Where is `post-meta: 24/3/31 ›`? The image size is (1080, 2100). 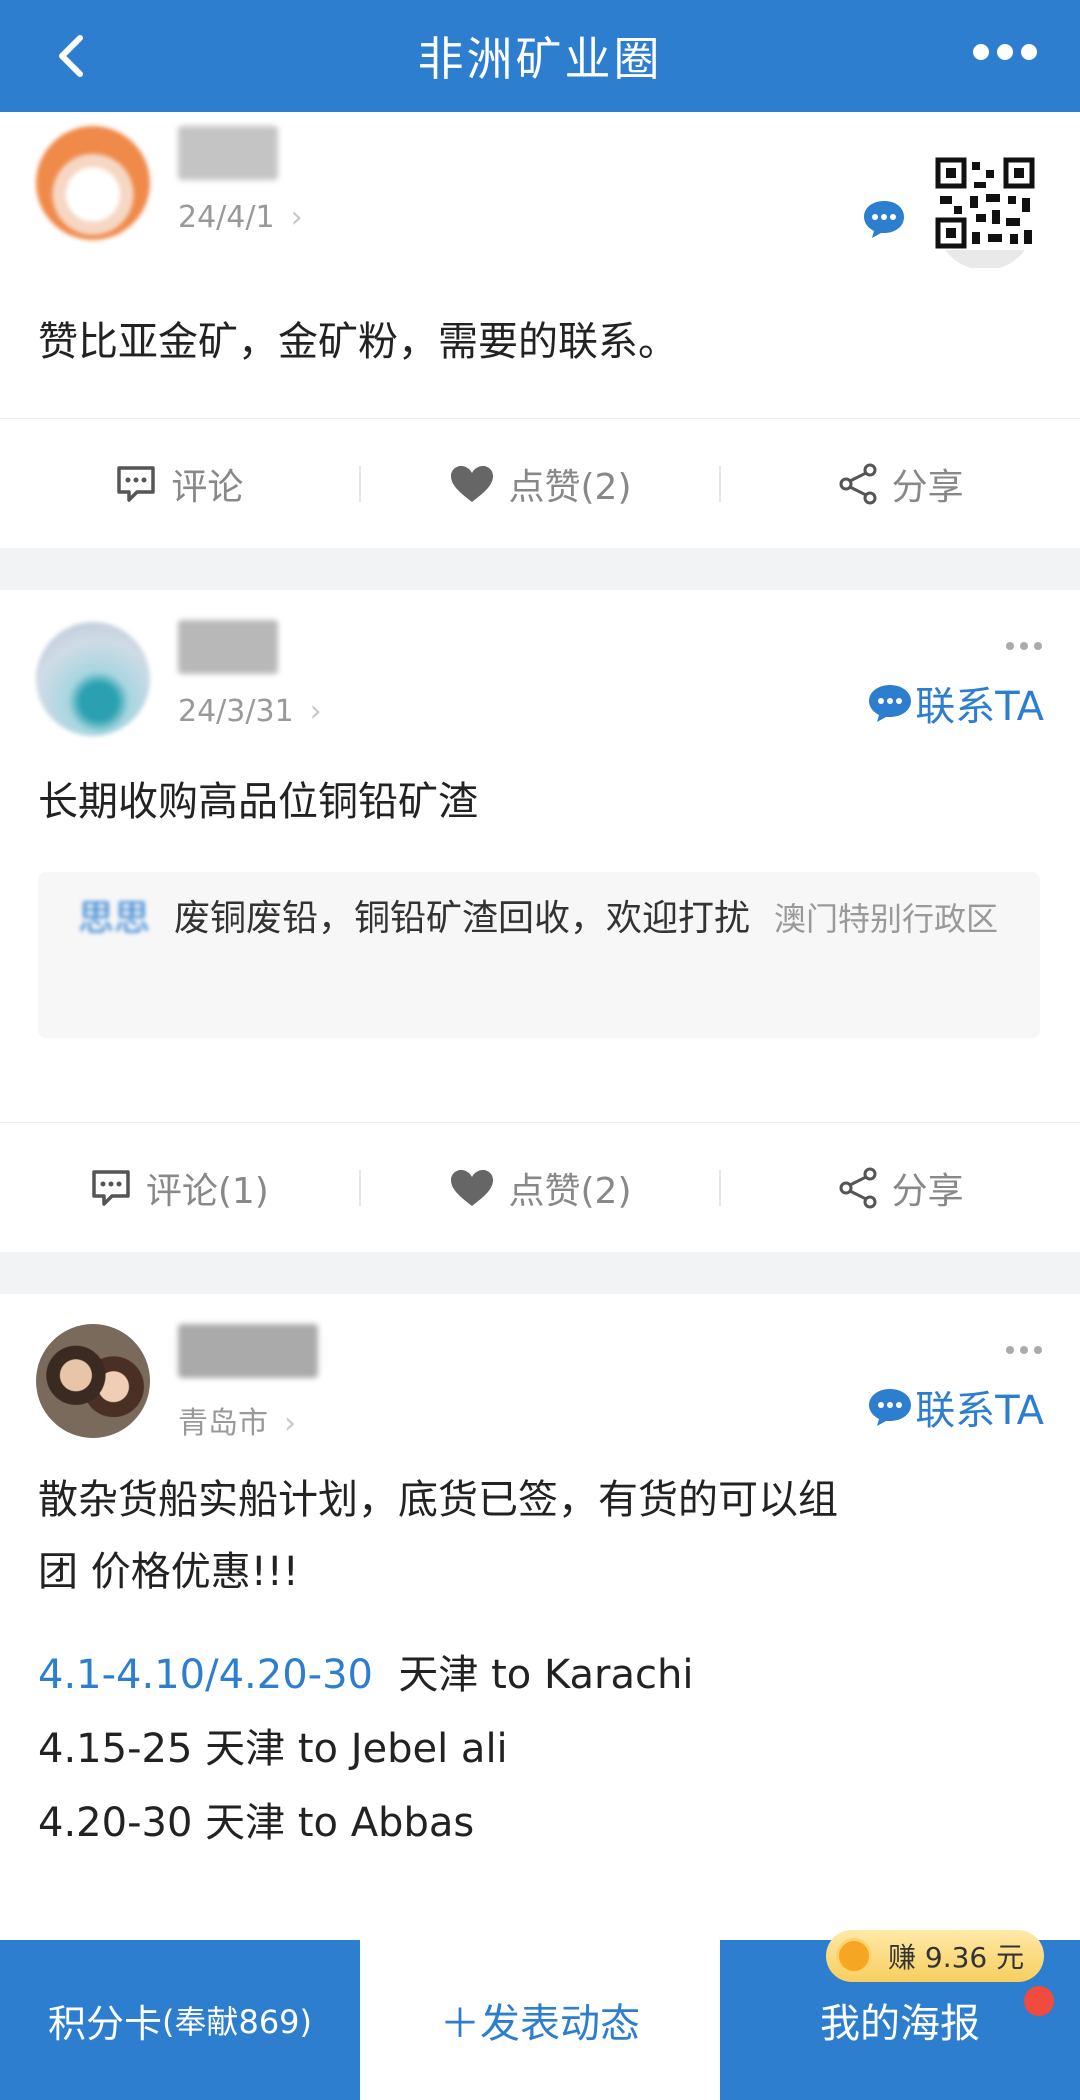 post-meta: 24/3/31 › is located at coordinates (250, 711).